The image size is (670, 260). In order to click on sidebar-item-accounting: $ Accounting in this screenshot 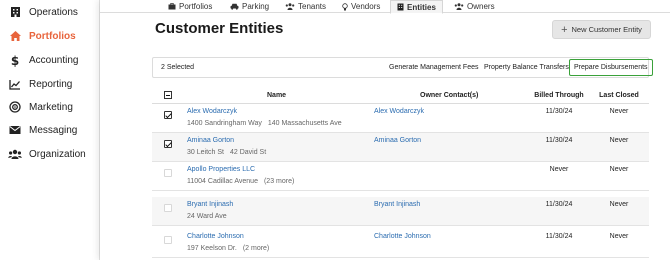, I will do `click(50, 60)`.